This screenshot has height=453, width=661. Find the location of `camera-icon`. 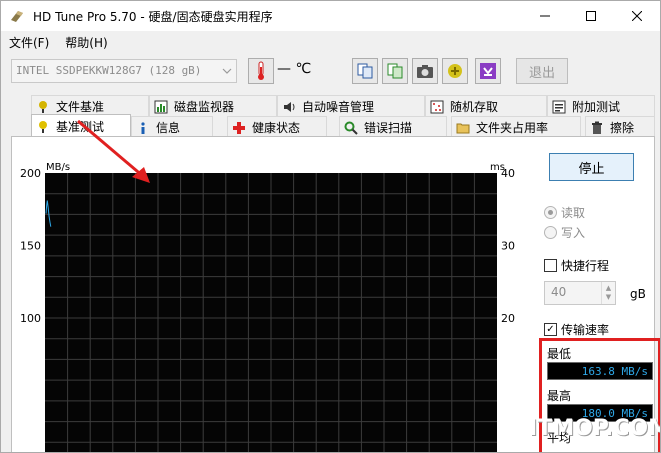

camera-icon is located at coordinates (425, 71).